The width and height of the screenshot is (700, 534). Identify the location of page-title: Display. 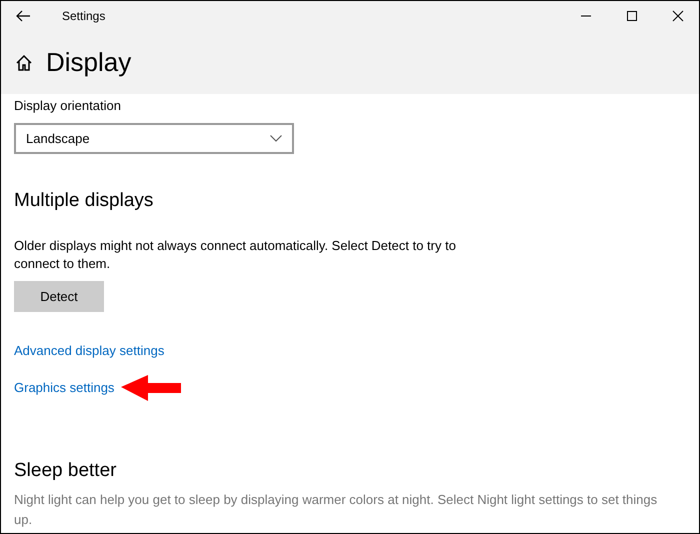
(89, 62).